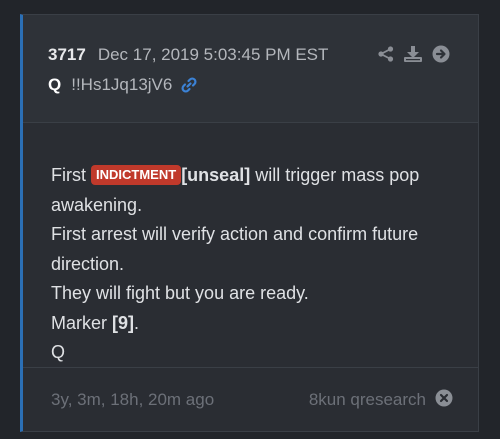 The image size is (500, 439). What do you see at coordinates (133, 399) in the screenshot?
I see `post-age: 3y, 3m, 18h, 20m ago` at bounding box center [133, 399].